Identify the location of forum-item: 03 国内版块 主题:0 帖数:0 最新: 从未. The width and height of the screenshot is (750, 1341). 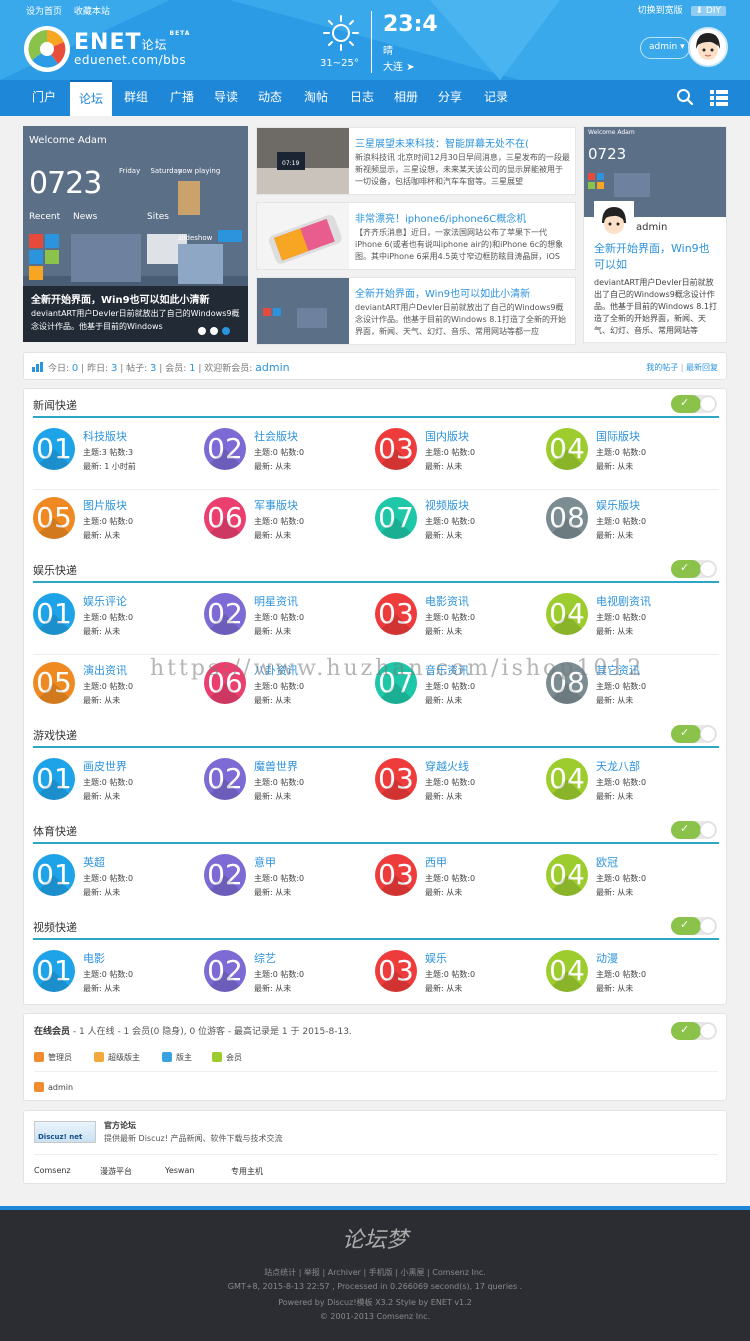
(455, 451).